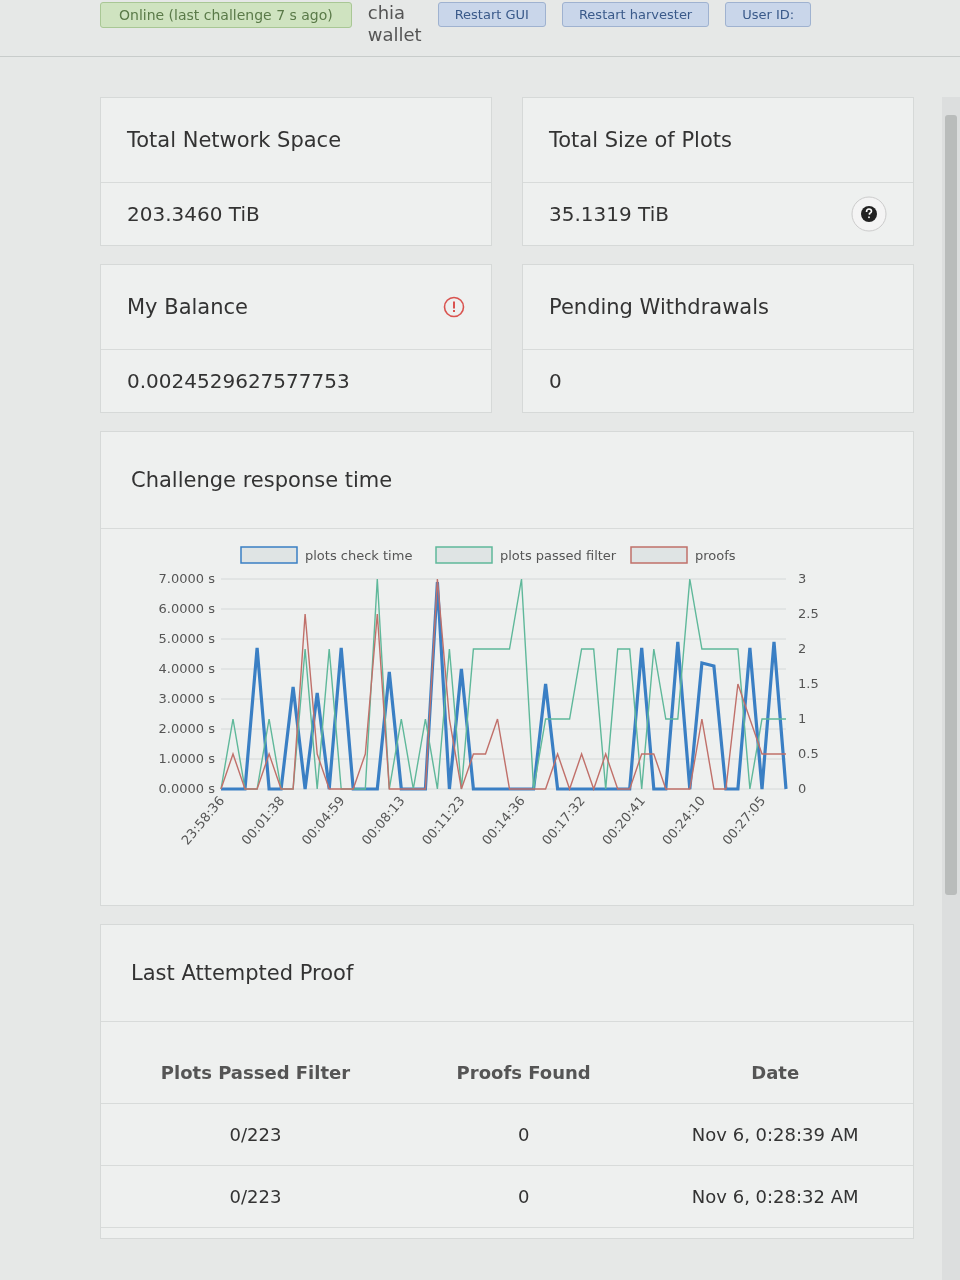 Image resolution: width=960 pixels, height=1280 pixels. Describe the element at coordinates (186, 668) in the screenshot. I see `axis-label: 4.0000 s` at that location.